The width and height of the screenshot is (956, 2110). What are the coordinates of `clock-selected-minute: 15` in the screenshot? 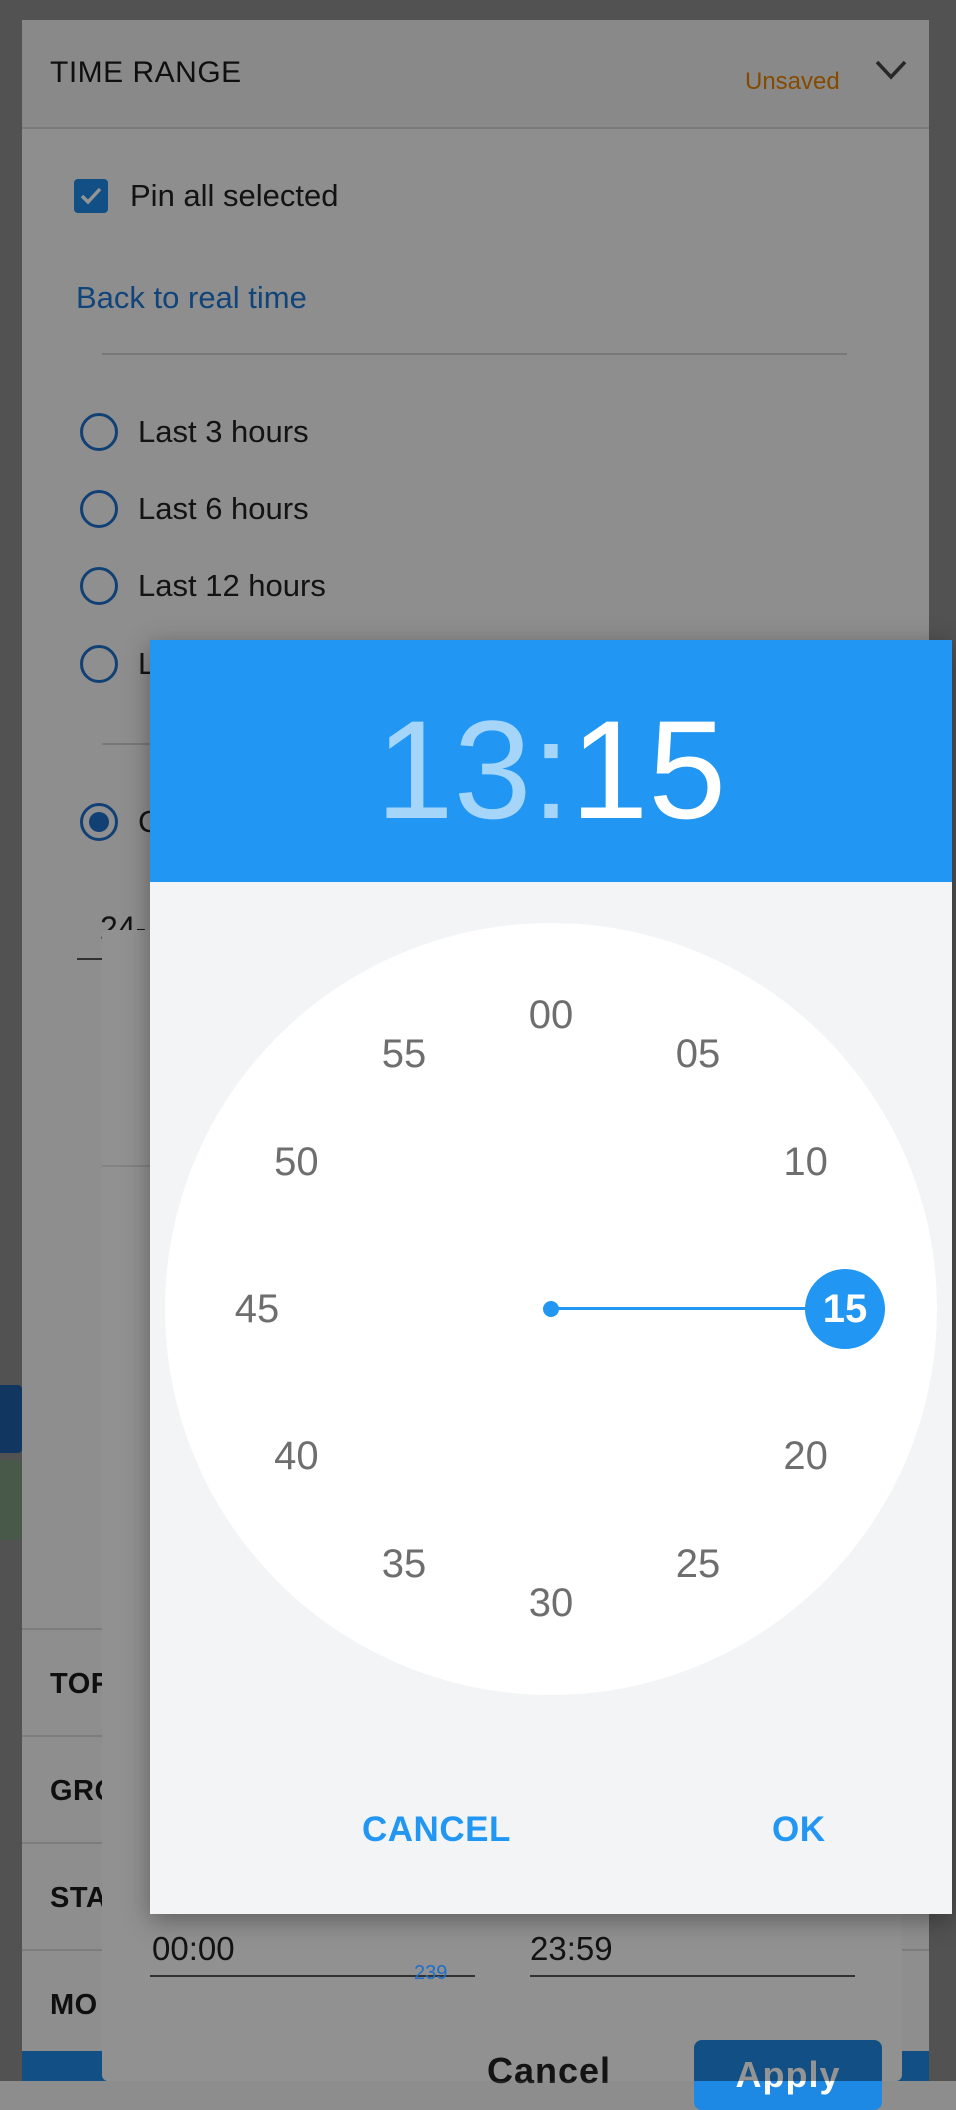 It's located at (845, 1309).